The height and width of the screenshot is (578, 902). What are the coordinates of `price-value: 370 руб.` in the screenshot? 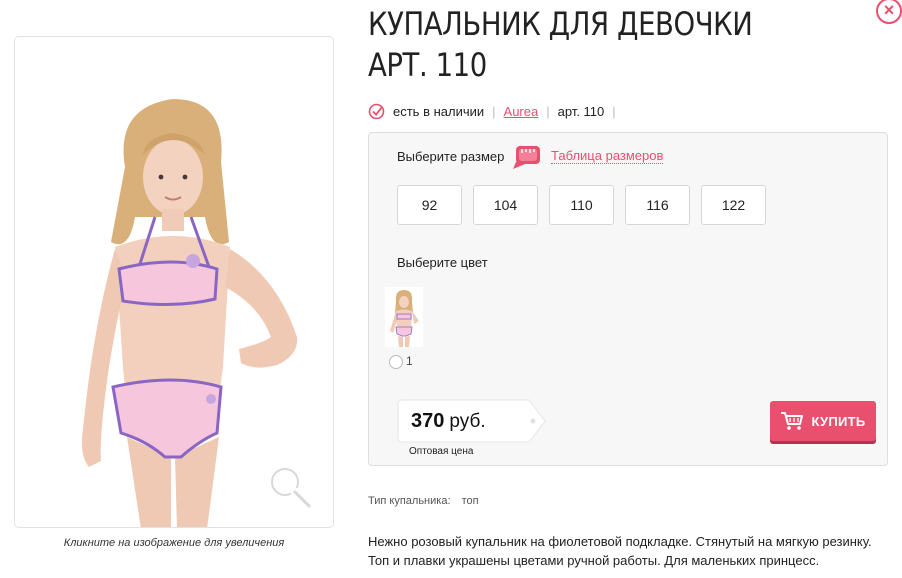 It's located at (448, 421).